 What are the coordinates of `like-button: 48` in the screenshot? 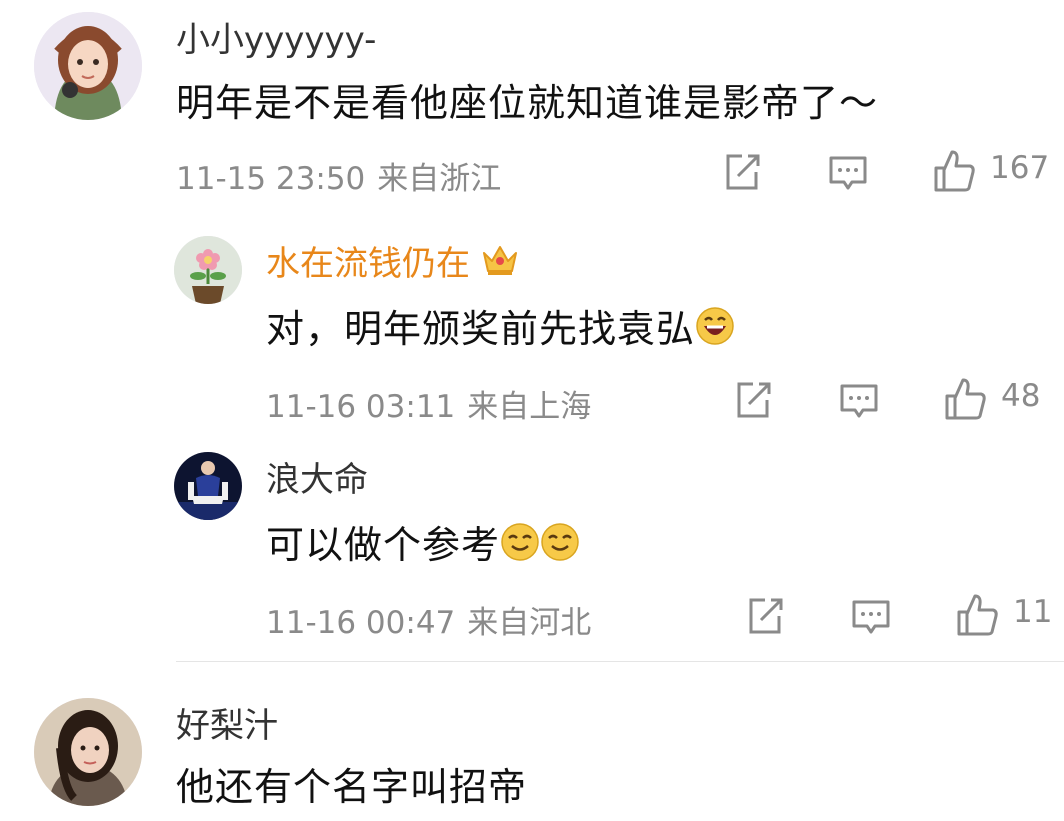 It's located at (998, 399).